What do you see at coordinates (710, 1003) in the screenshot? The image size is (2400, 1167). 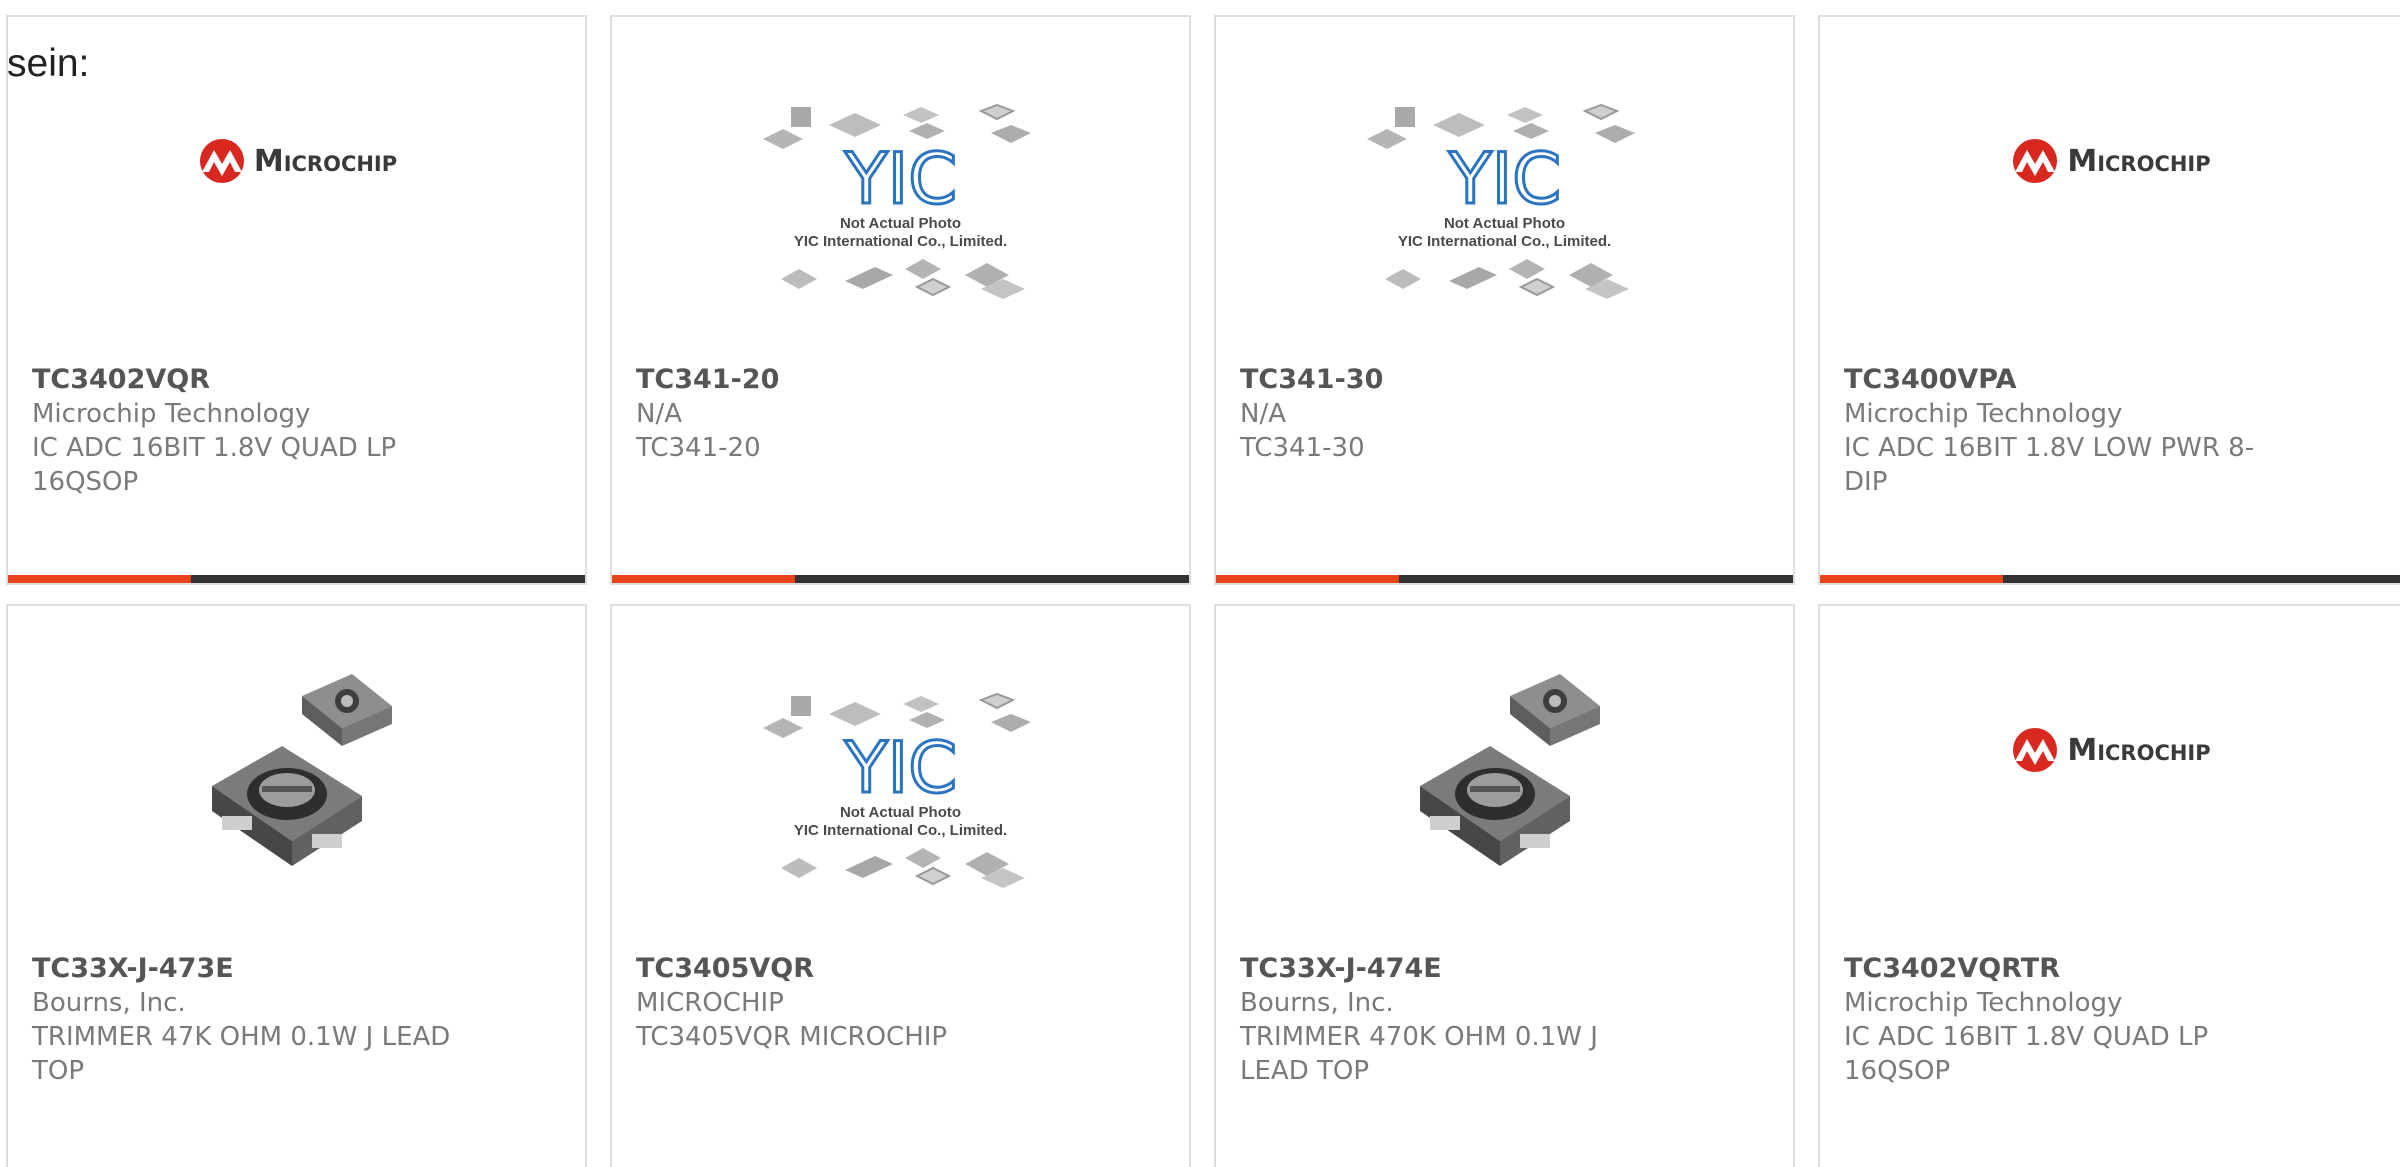 I see `manufacturer: MICROCHIP` at bounding box center [710, 1003].